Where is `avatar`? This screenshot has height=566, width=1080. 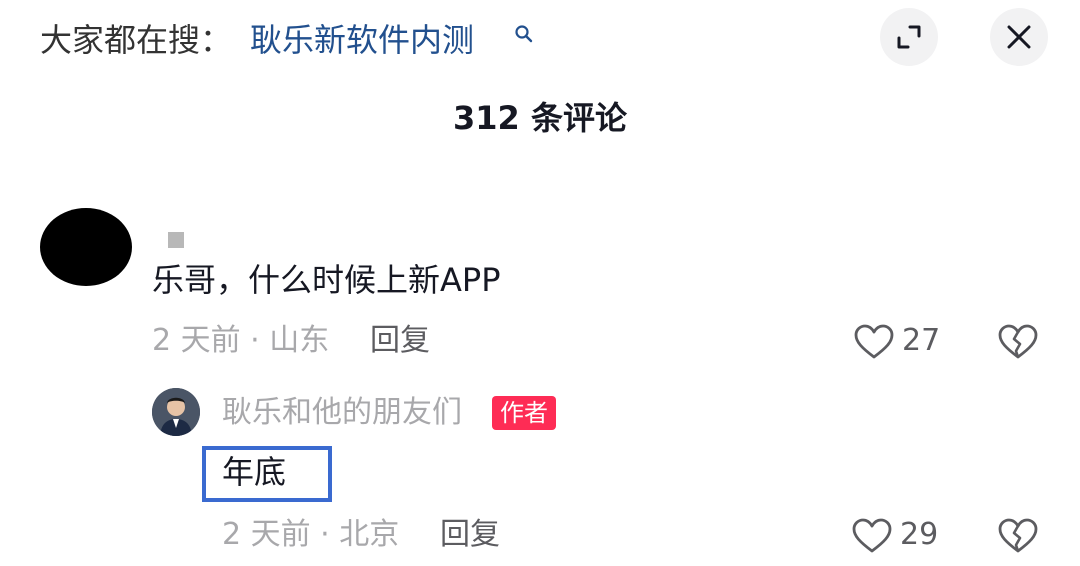 avatar is located at coordinates (86, 247).